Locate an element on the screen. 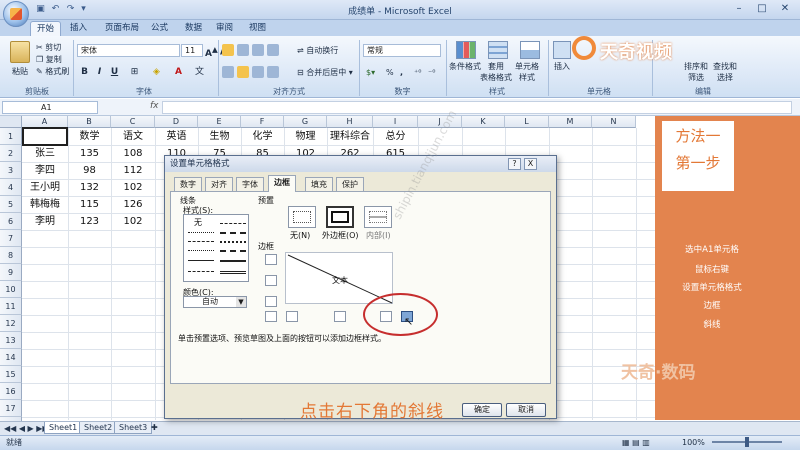 Image resolution: width=800 pixels, height=450 pixels. column-header: L is located at coordinates (527, 122).